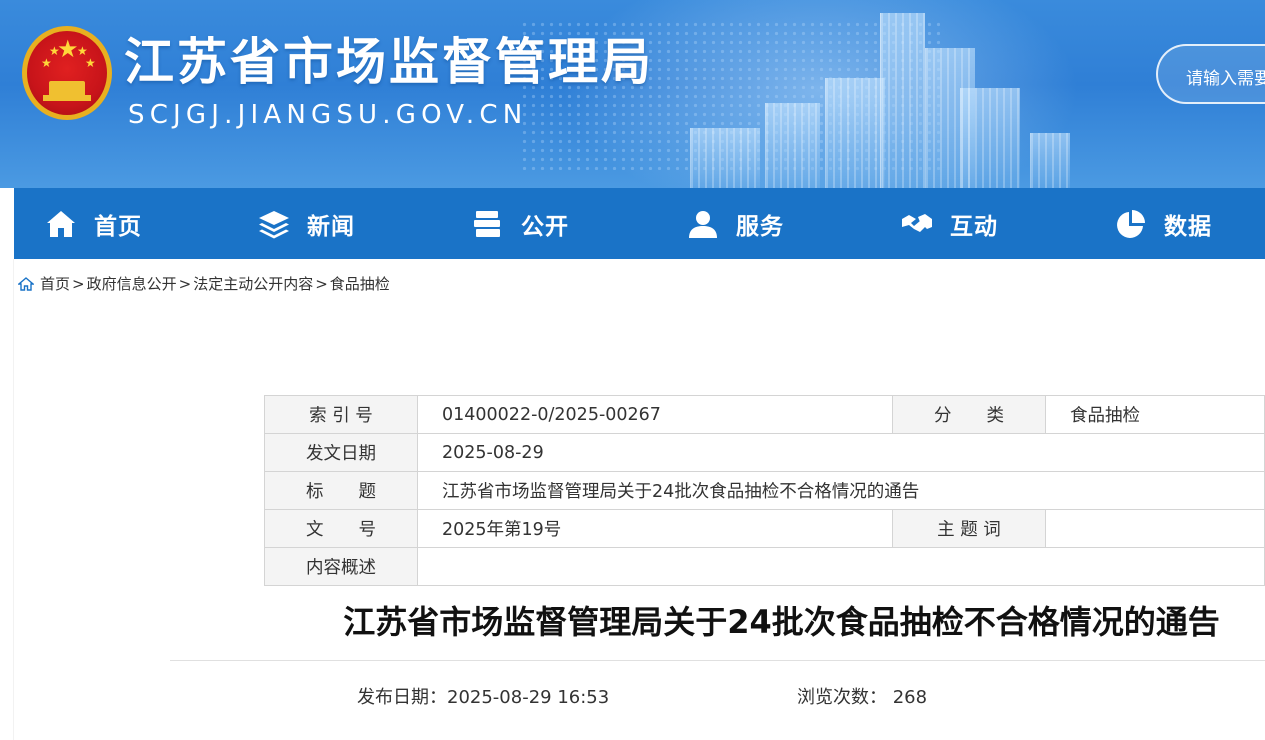  Describe the element at coordinates (974, 226) in the screenshot. I see `nav-item-label: 互动` at that location.